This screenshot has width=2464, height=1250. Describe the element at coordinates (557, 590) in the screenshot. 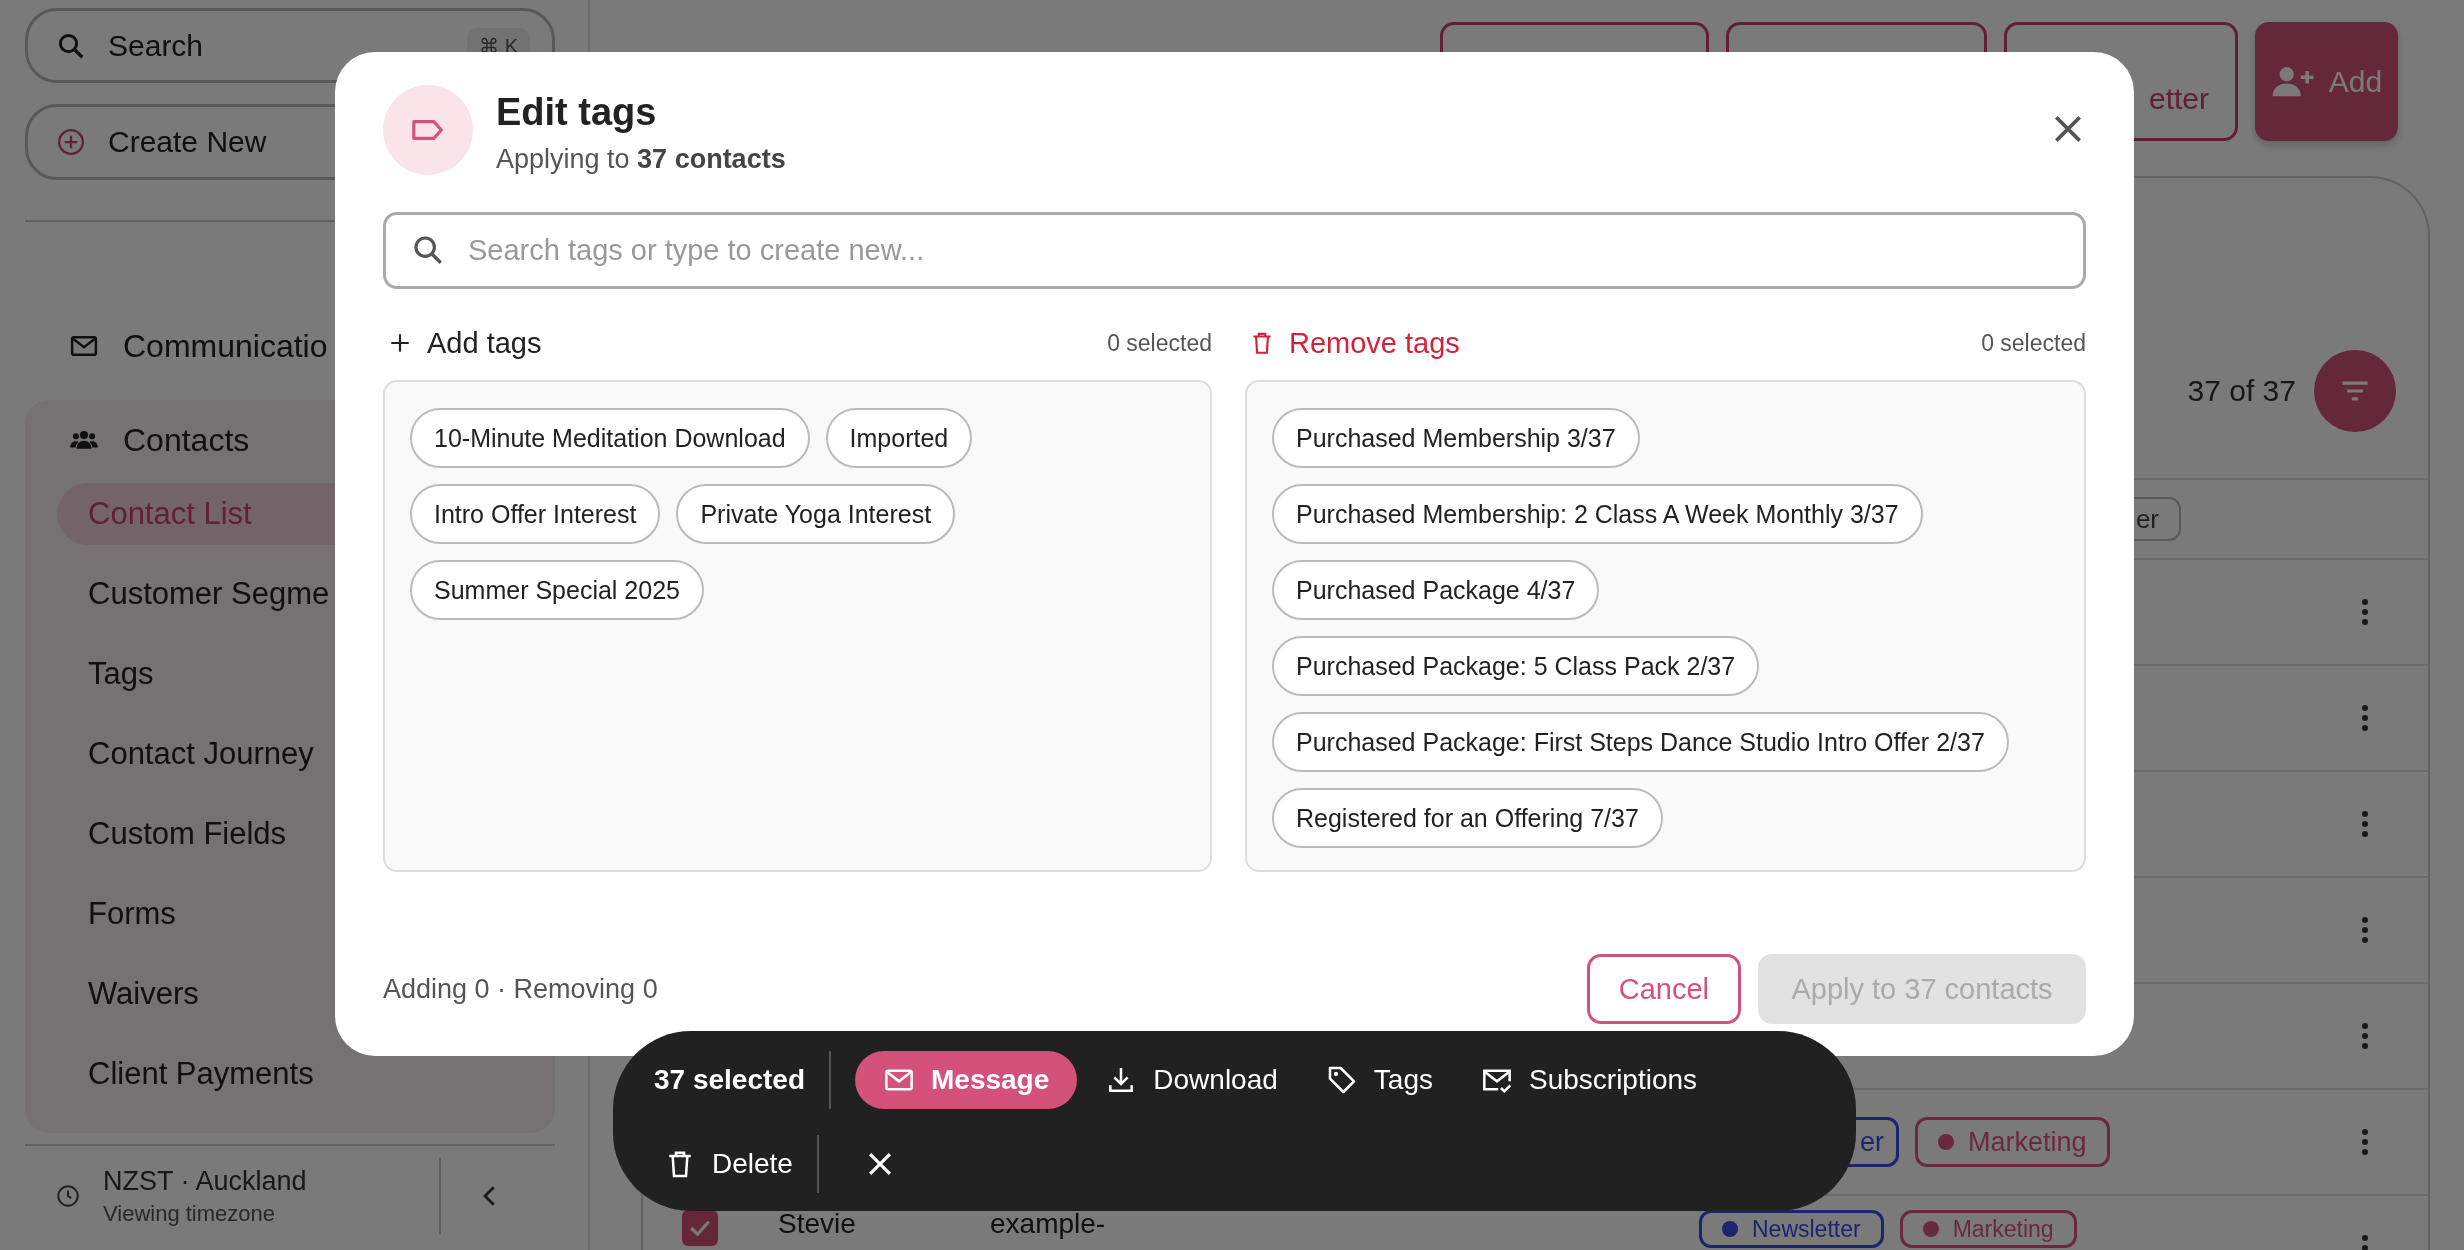

I see `tag-option: Summer Special 2025` at that location.